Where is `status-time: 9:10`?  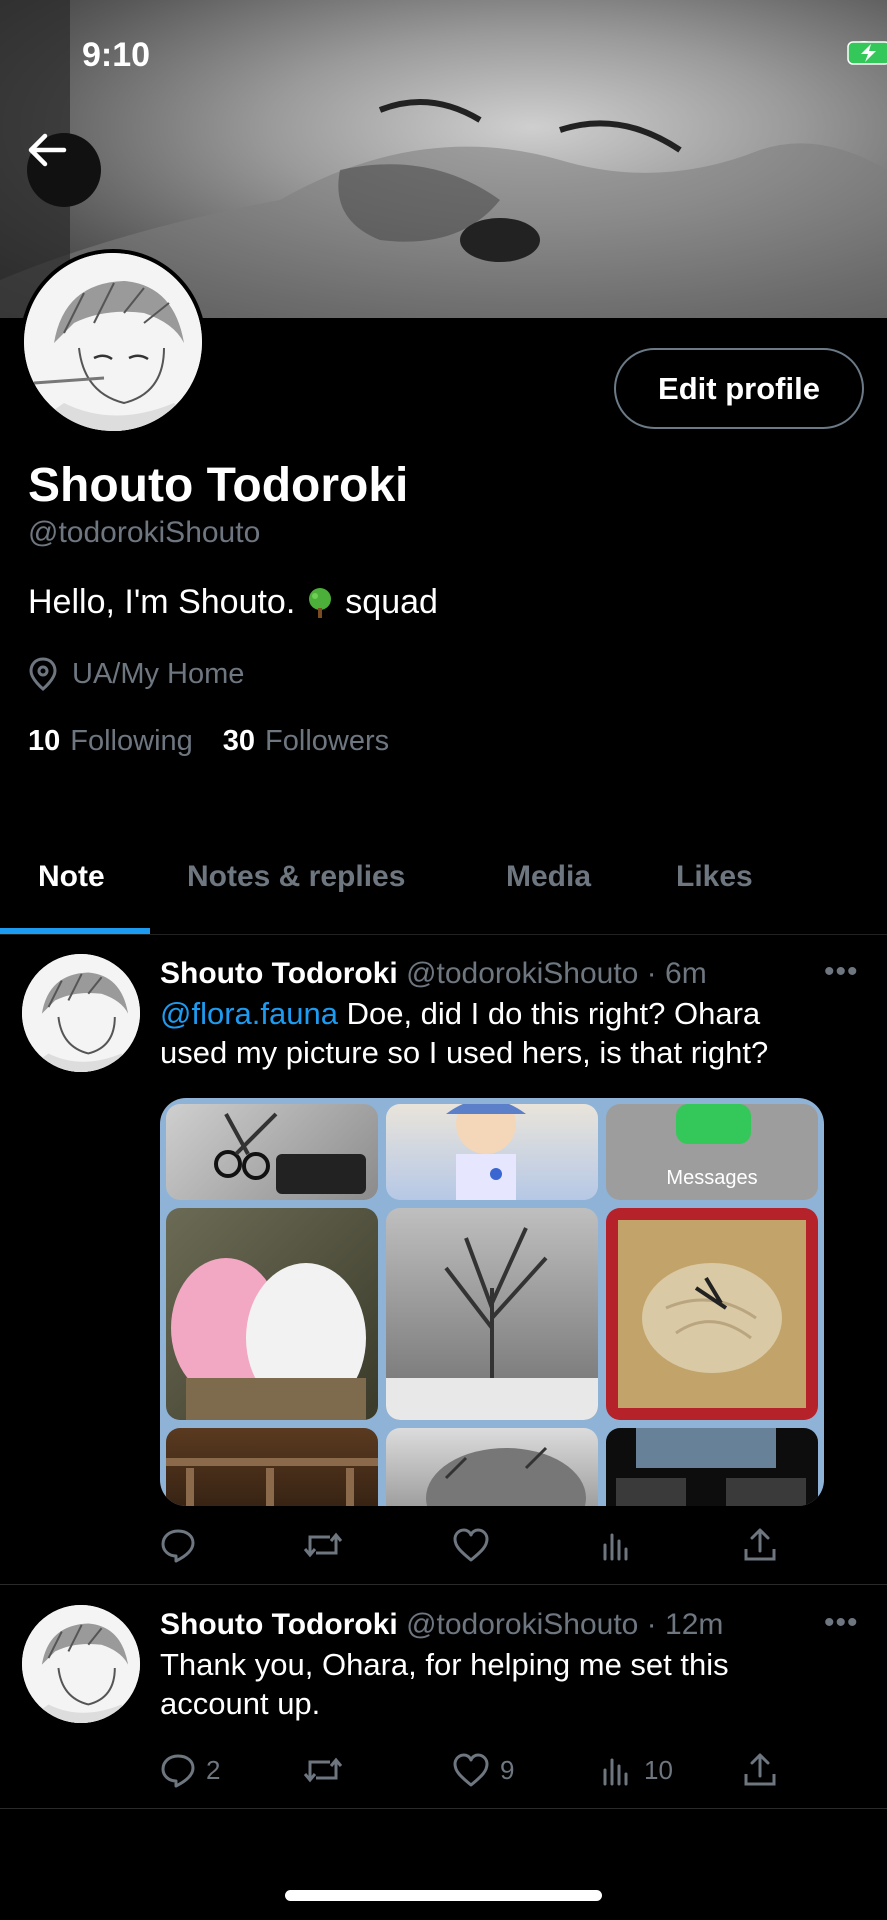
status-time: 9:10 is located at coordinates (116, 55).